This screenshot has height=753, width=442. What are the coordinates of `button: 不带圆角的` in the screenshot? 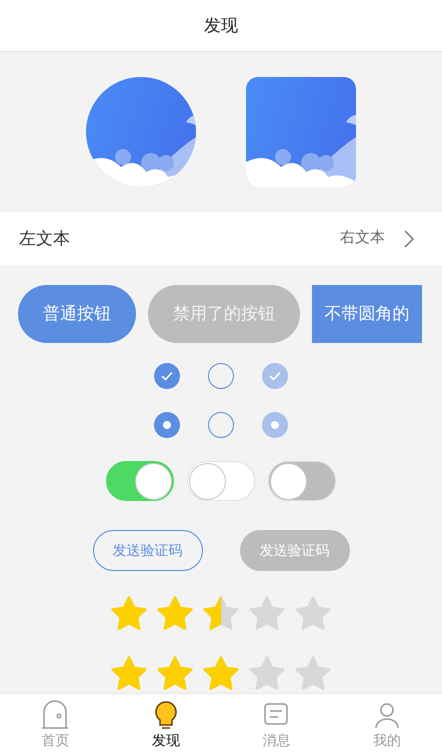 It's located at (367, 314).